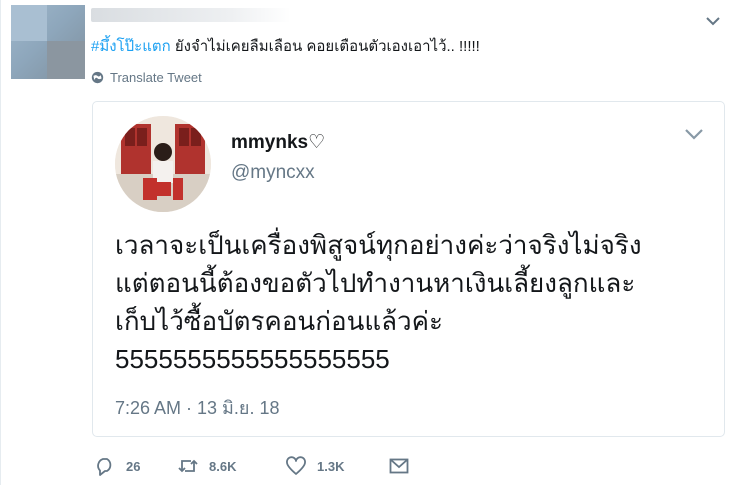  Describe the element at coordinates (163, 164) in the screenshot. I see `quoted-author-avatar` at that location.